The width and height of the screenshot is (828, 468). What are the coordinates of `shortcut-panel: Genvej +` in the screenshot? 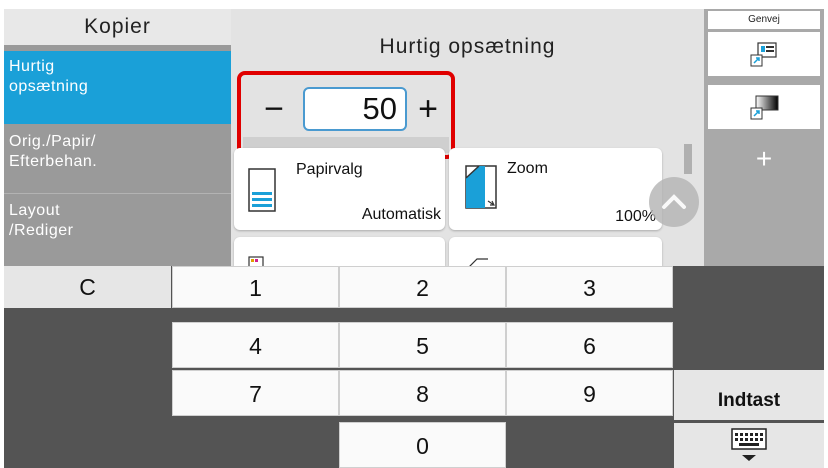 It's located at (764, 137).